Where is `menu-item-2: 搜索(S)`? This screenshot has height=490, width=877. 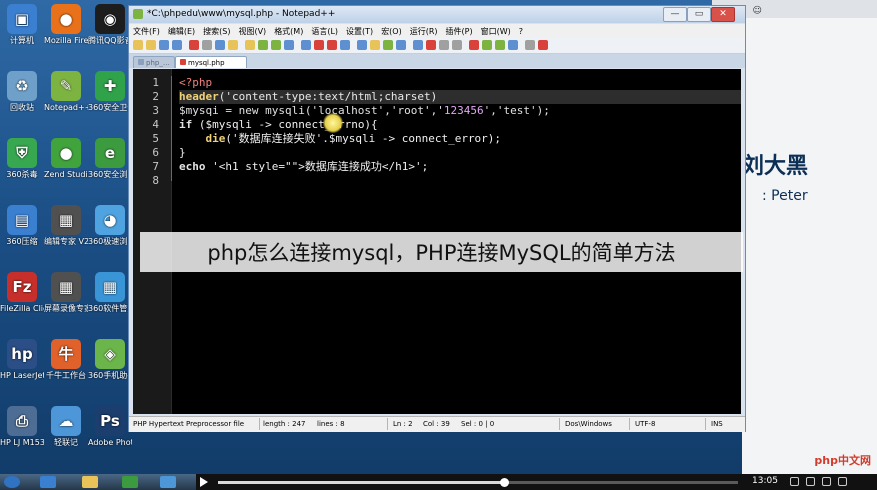 menu-item-2: 搜索(S) is located at coordinates (216, 30).